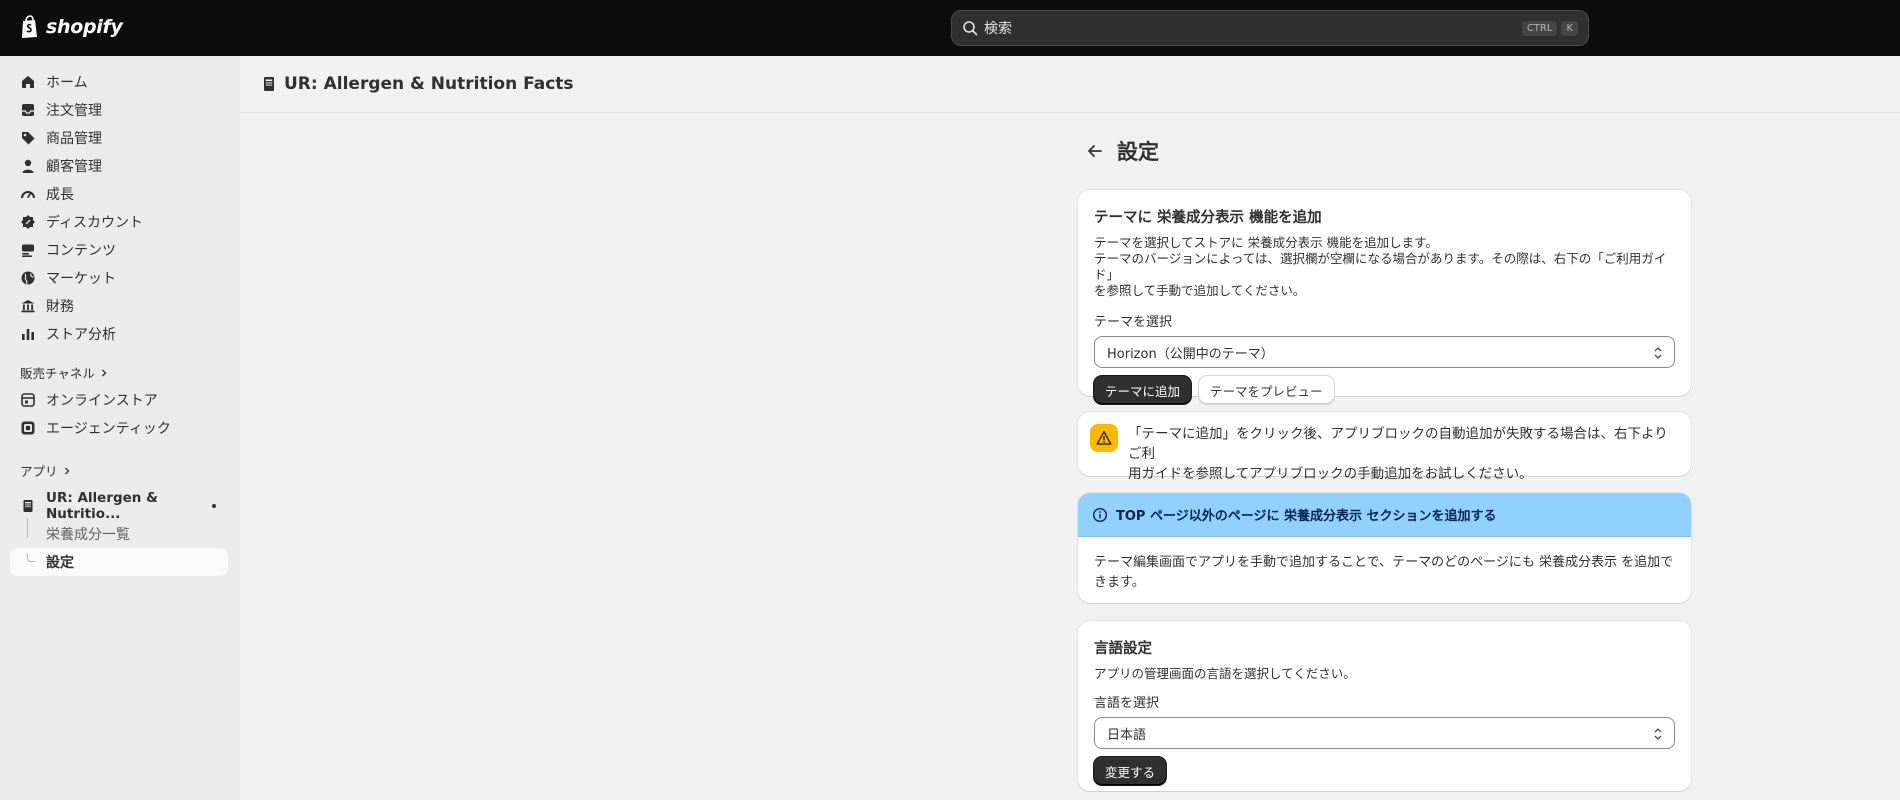  Describe the element at coordinates (28, 400) in the screenshot. I see `store-icon` at that location.